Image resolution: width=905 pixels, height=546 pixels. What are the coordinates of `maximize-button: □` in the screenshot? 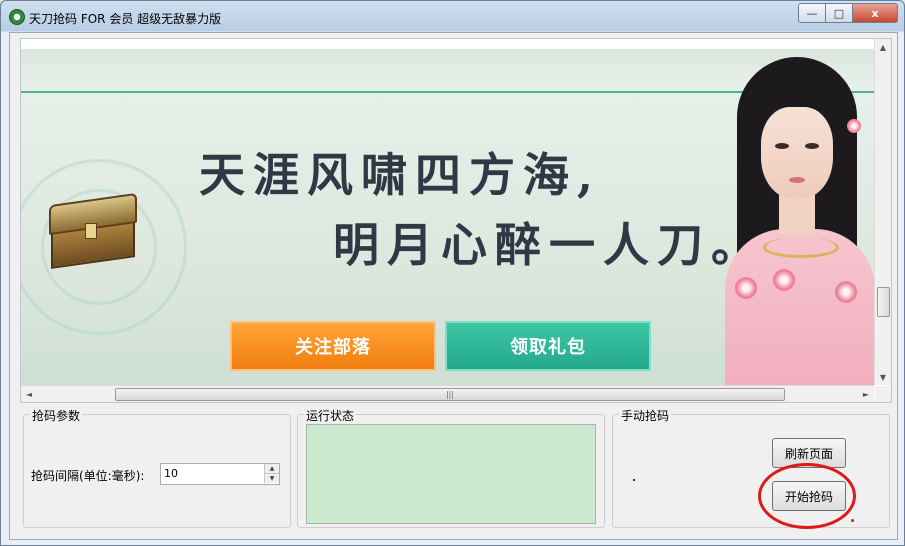 It's located at (839, 13).